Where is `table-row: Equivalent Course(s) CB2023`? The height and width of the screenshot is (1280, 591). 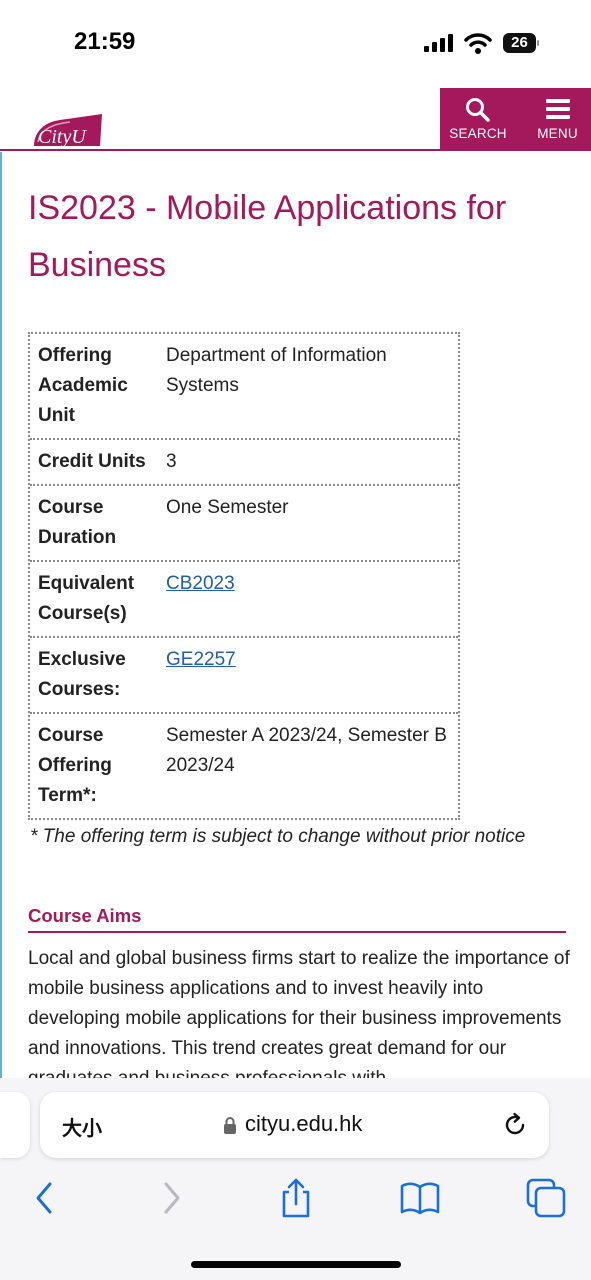
table-row: Equivalent Course(s) CB2023 is located at coordinates (244, 600).